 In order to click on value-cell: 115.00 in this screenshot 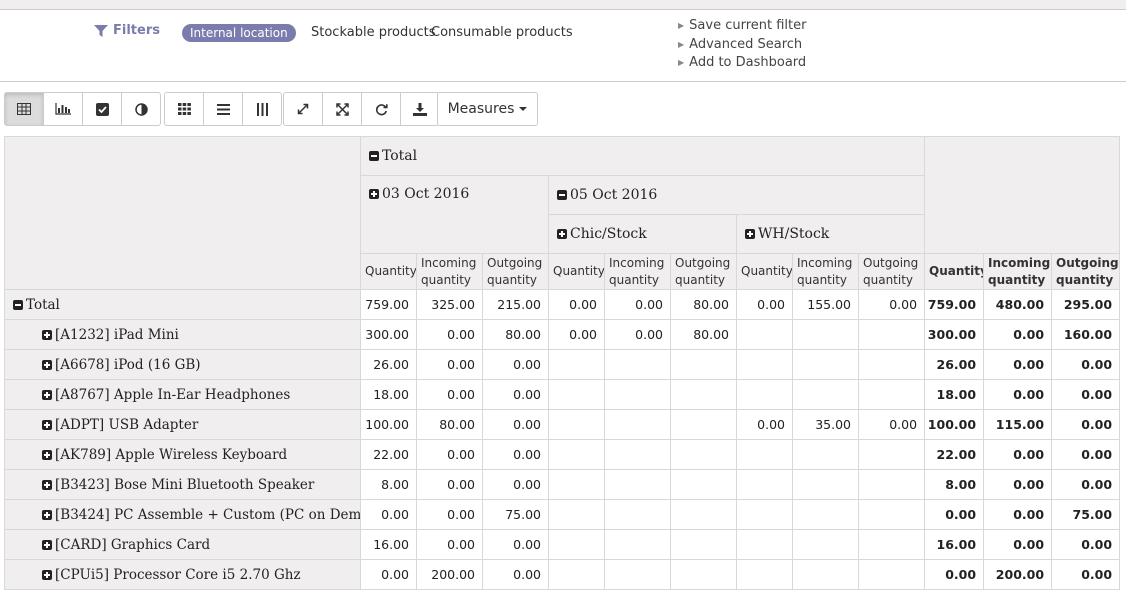, I will do `click(1018, 424)`.